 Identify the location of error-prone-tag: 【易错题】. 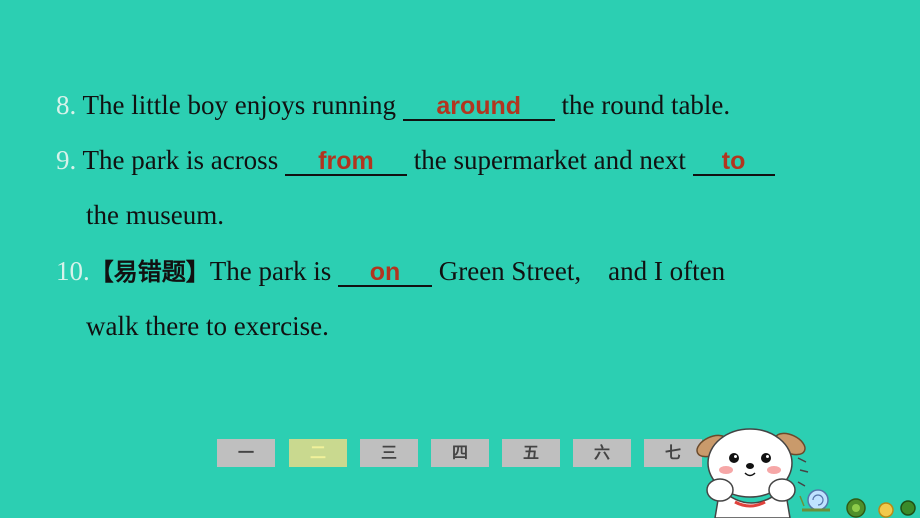
(149, 272).